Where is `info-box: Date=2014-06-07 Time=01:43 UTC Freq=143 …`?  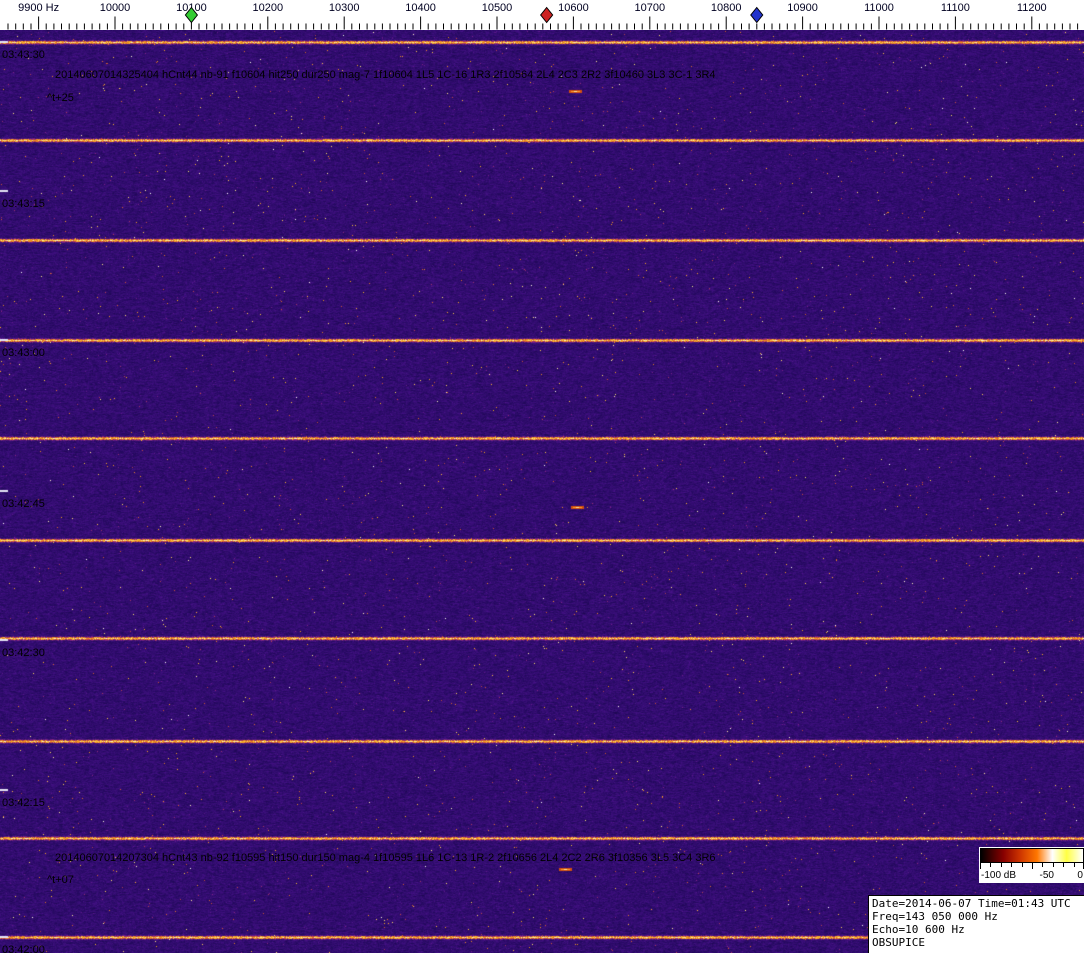 info-box: Date=2014-06-07 Time=01:43 UTC Freq=143 … is located at coordinates (976, 924).